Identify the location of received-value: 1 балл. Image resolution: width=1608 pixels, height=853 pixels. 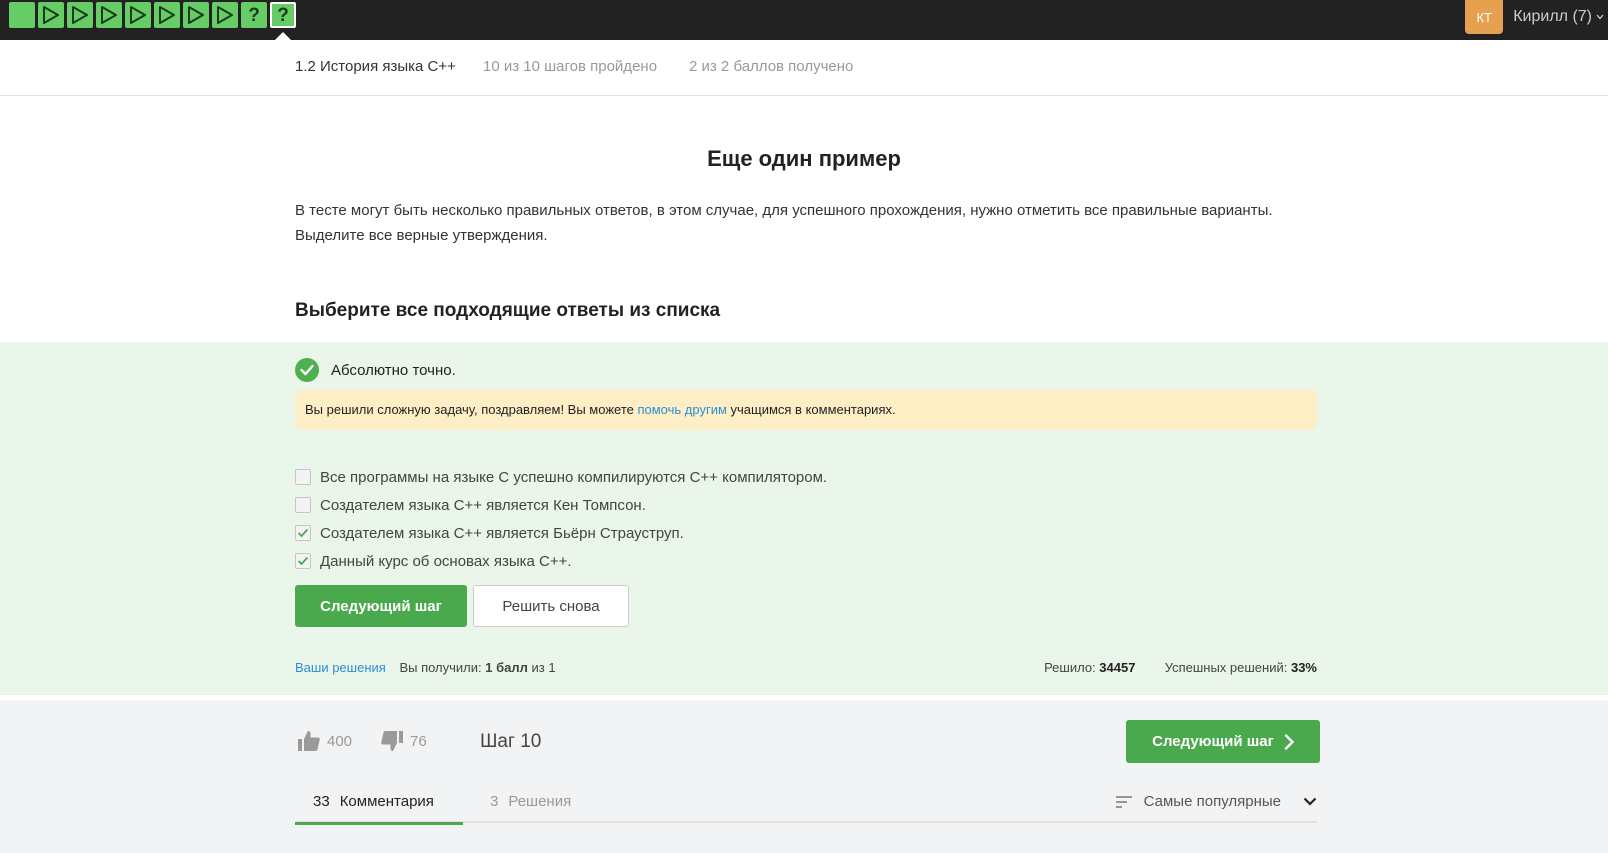
(506, 667).